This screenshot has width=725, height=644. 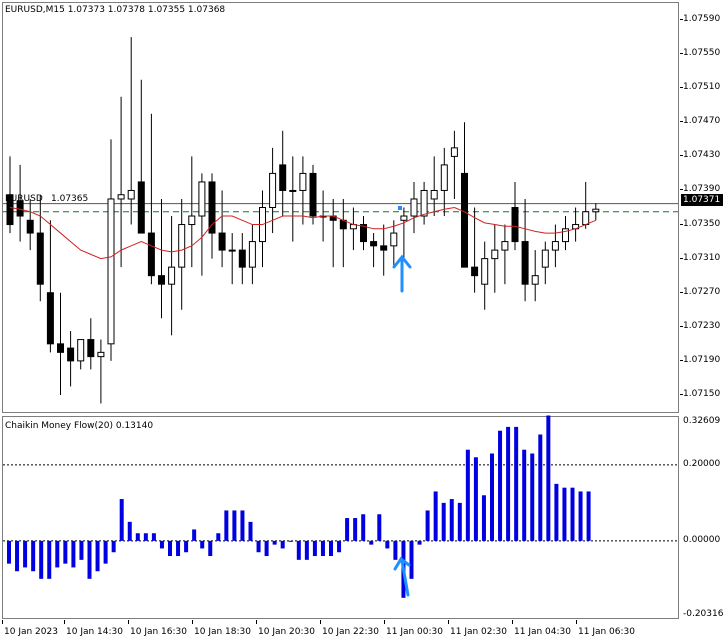 What do you see at coordinates (702, 463) in the screenshot?
I see `indicator-tick-label: 0.20000` at bounding box center [702, 463].